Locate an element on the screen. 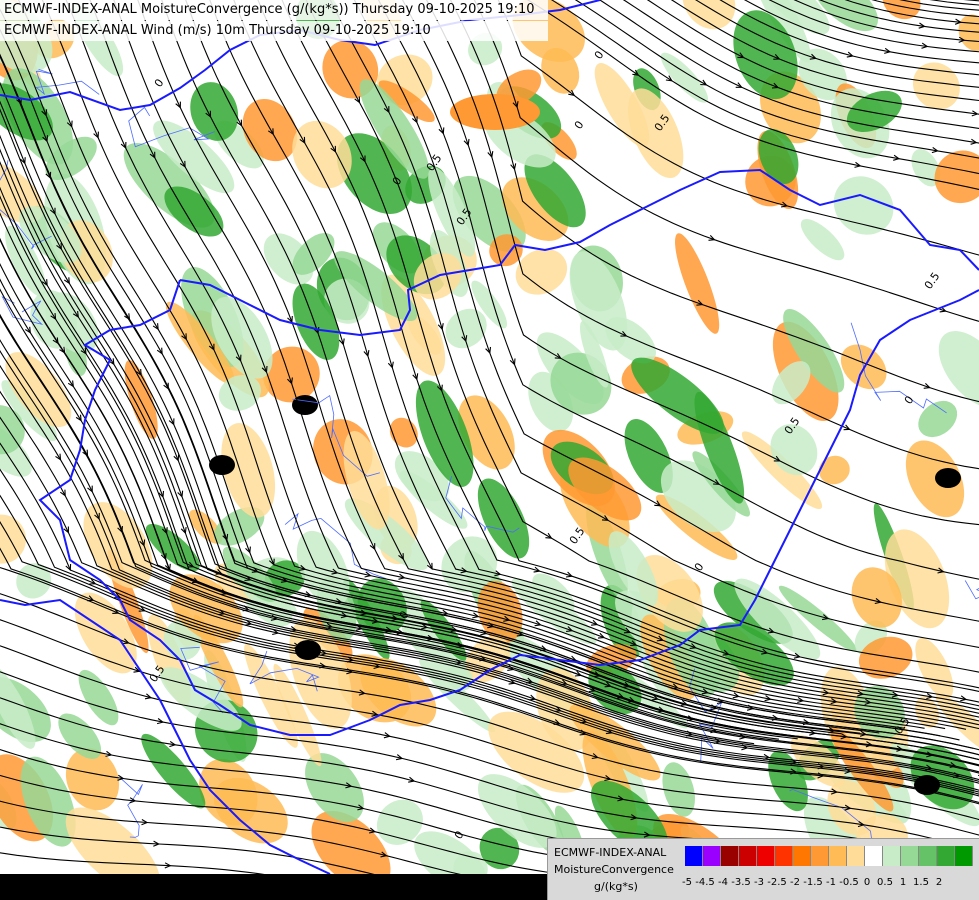  legend-tick-labels: -5 -4.5 -4 -3.5 -3 -2.5 -2 -1.5 -1 -0.5 0 0.5 1 1.5 2 is located at coordinates (825, 884).